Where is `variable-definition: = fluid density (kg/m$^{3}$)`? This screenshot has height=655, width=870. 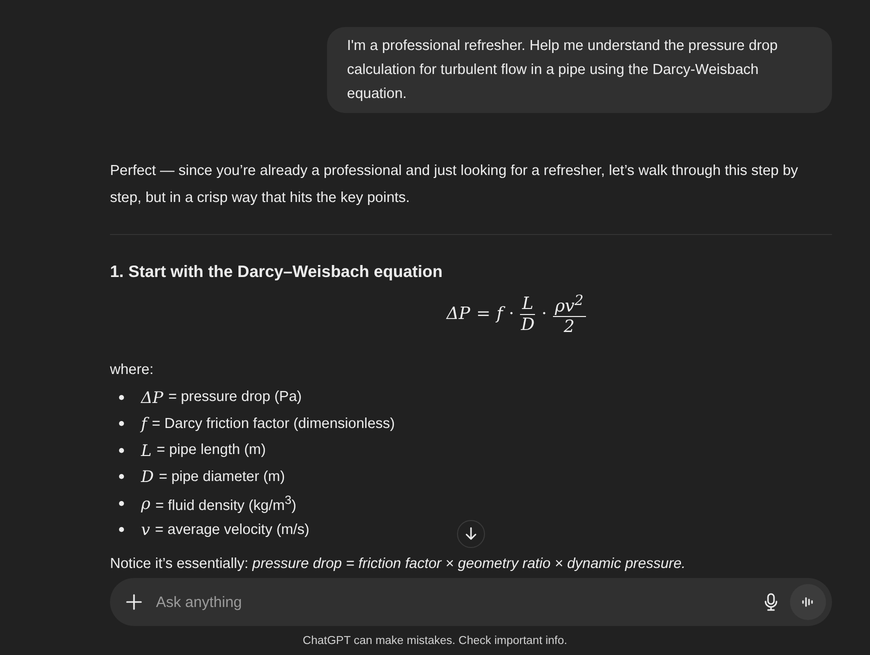 variable-definition: = fluid density (kg/m$^{3}$) is located at coordinates (225, 503).